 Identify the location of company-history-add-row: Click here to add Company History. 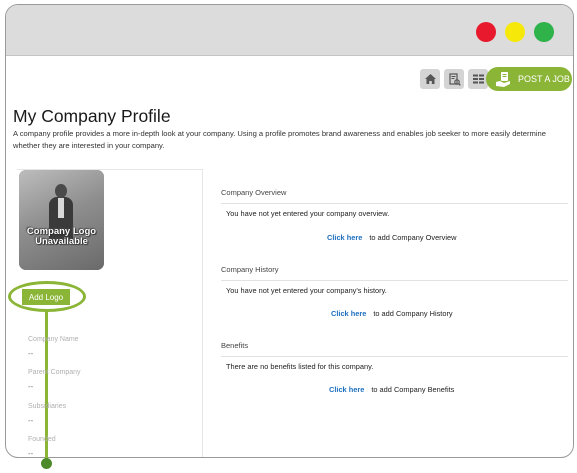
(392, 313).